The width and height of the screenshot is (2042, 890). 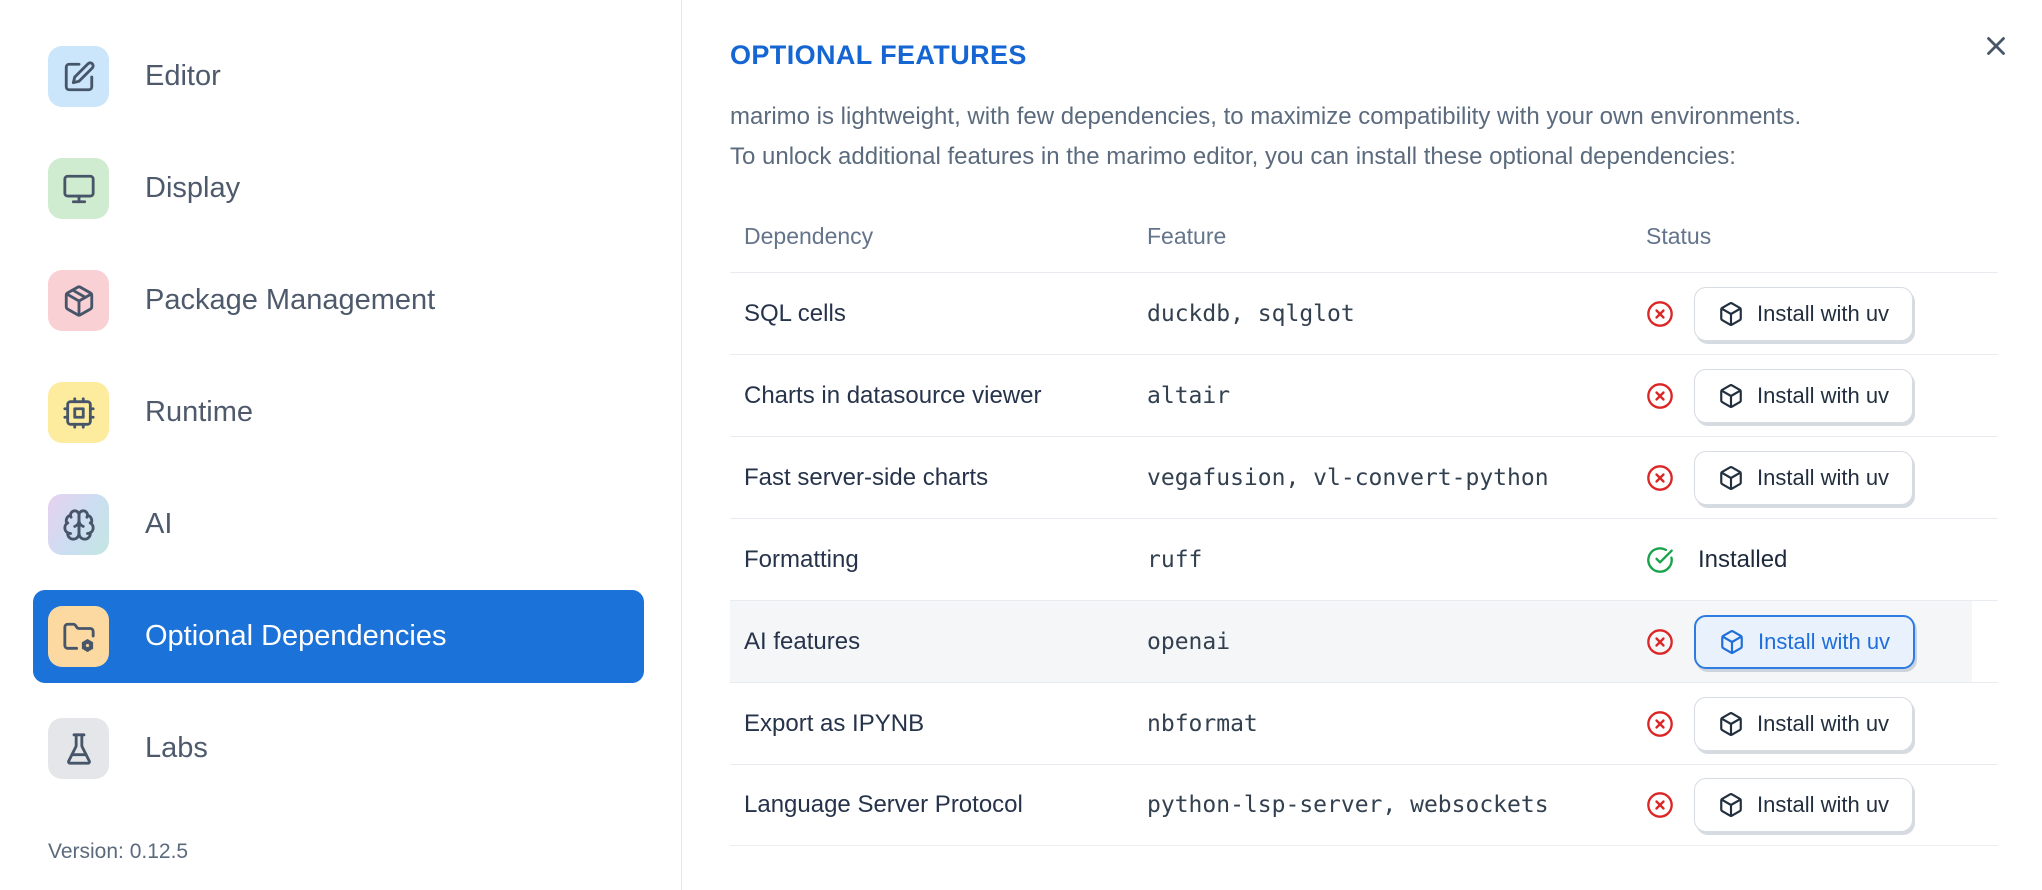 I want to click on dependency-cell: Language Server Protocol, so click(x=883, y=804).